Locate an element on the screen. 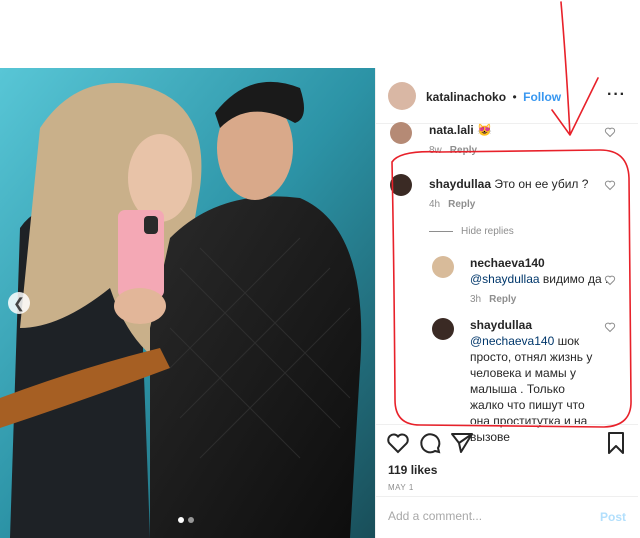  comment-1: nata.lali 😻 is located at coordinates (460, 130).